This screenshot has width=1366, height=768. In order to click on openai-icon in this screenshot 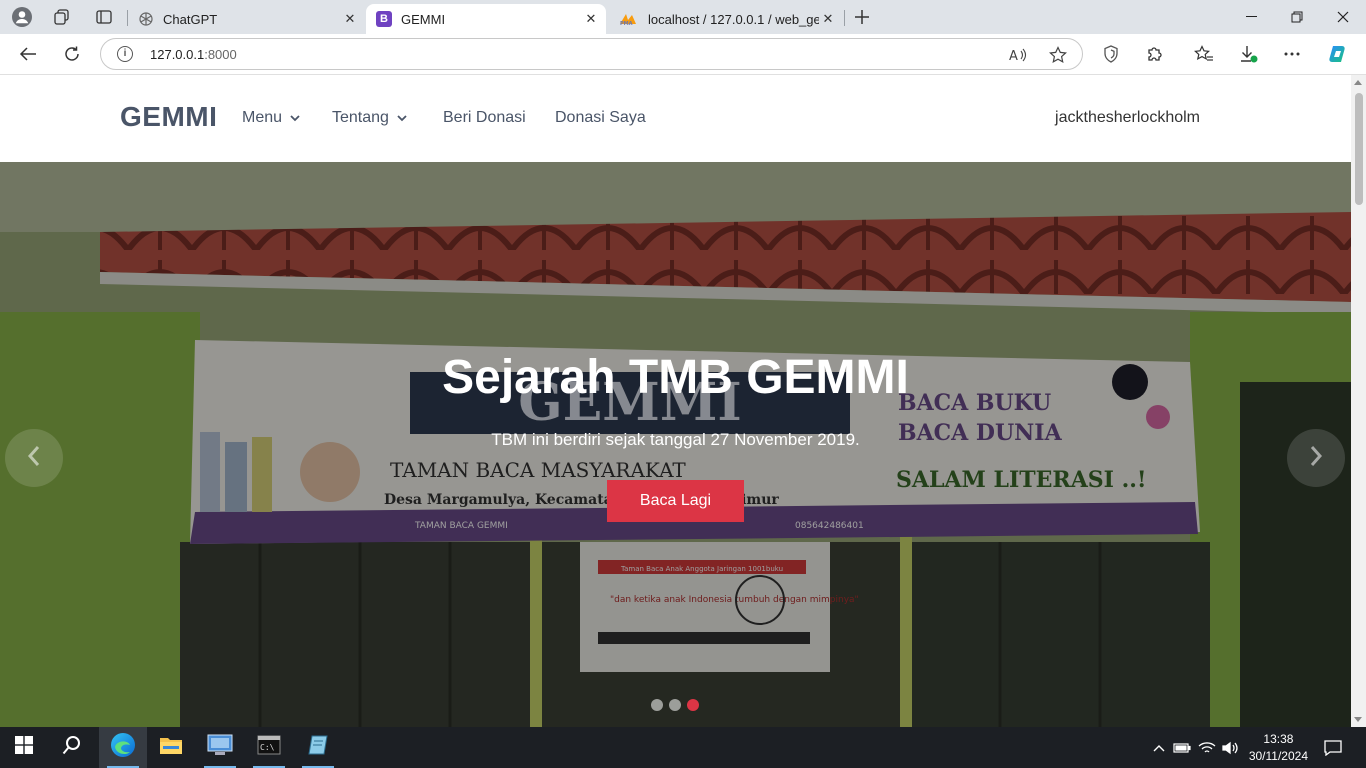, I will do `click(146, 19)`.